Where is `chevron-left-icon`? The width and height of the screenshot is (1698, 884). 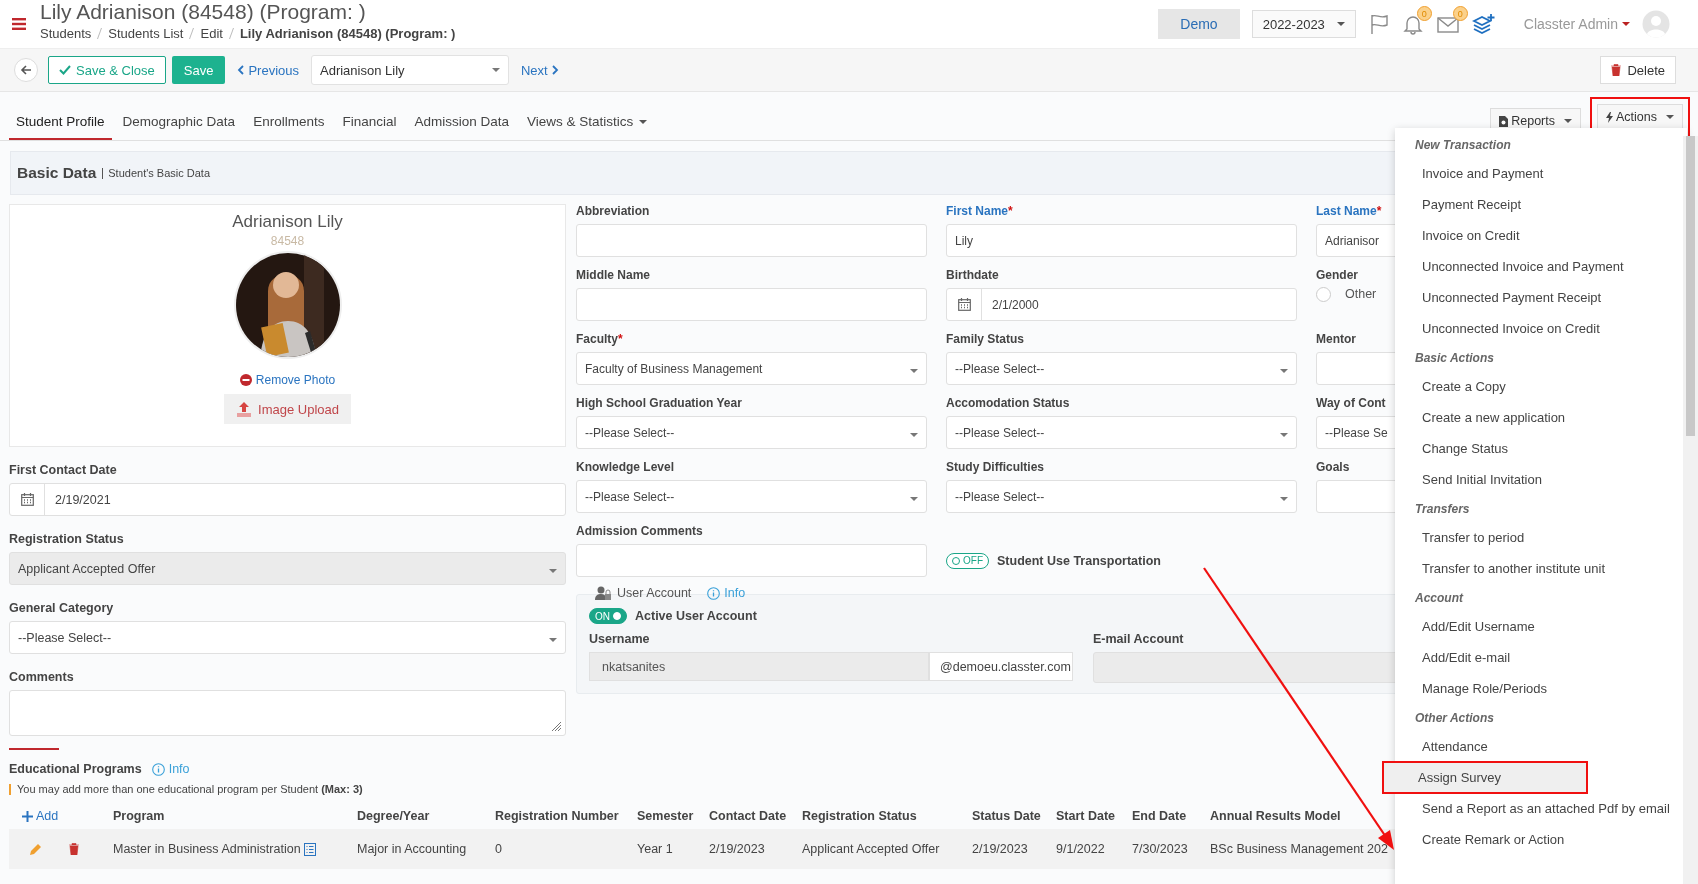 chevron-left-icon is located at coordinates (241, 70).